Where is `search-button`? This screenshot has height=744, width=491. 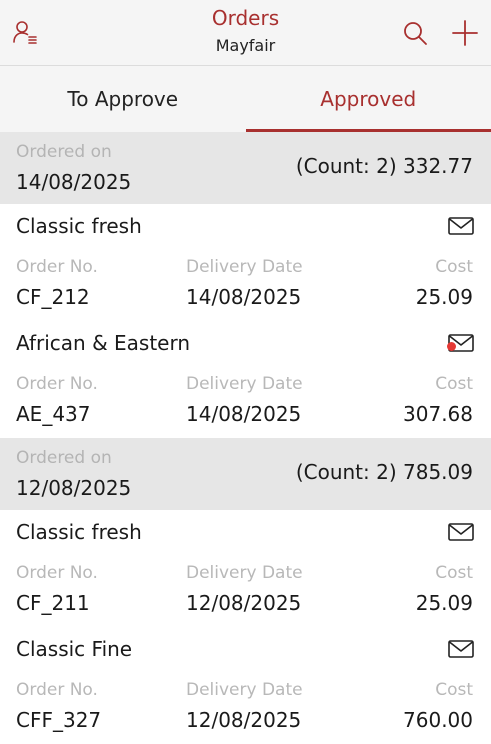
search-button is located at coordinates (415, 33).